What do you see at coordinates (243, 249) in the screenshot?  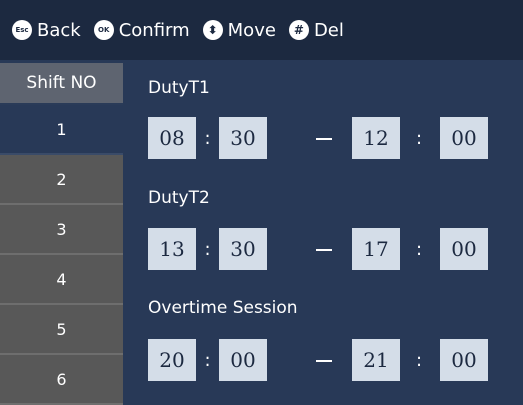 I see `duty-t2-start-minute: 30` at bounding box center [243, 249].